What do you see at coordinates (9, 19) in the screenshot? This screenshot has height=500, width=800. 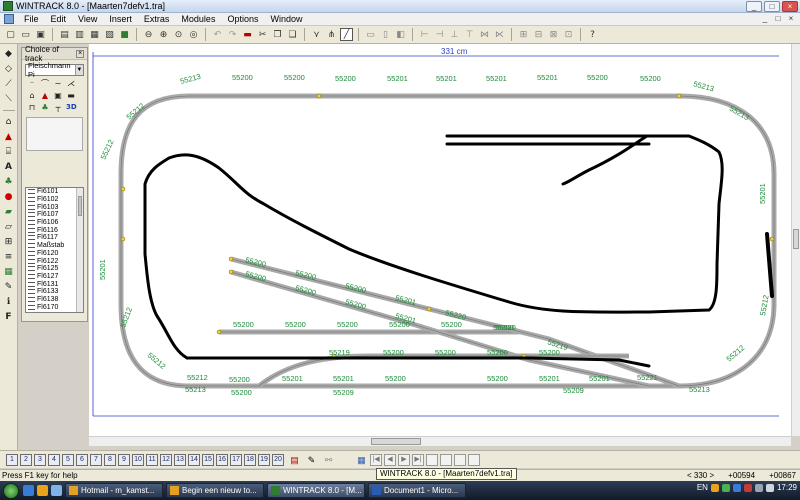 I see `document-icon` at bounding box center [9, 19].